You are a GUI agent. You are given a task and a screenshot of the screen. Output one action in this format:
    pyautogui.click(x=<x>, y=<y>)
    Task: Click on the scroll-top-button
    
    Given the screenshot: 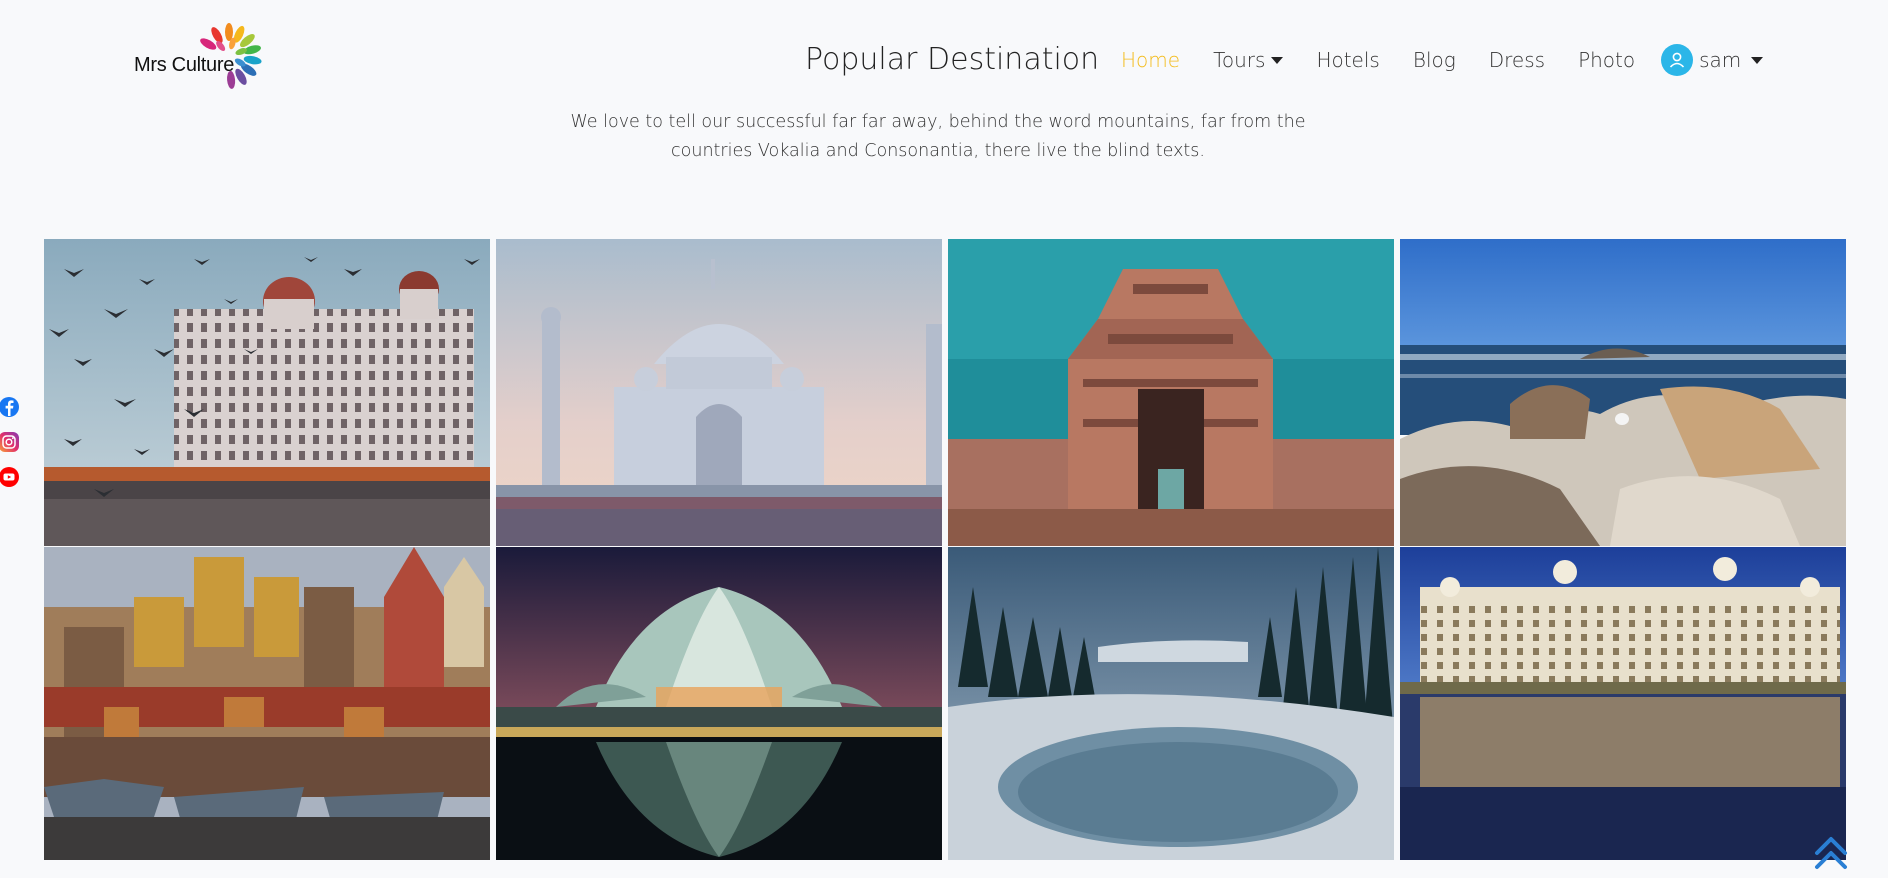 What is the action you would take?
    pyautogui.click(x=1831, y=853)
    